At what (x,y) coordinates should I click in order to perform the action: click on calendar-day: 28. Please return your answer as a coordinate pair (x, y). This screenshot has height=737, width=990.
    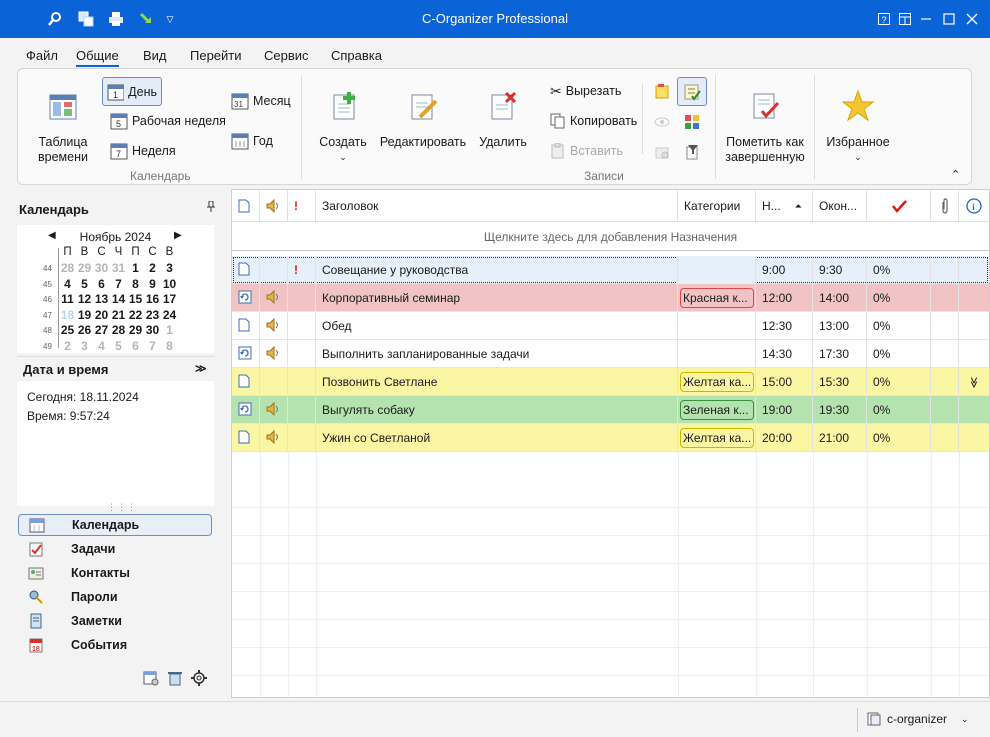
    Looking at the image, I should click on (67, 268).